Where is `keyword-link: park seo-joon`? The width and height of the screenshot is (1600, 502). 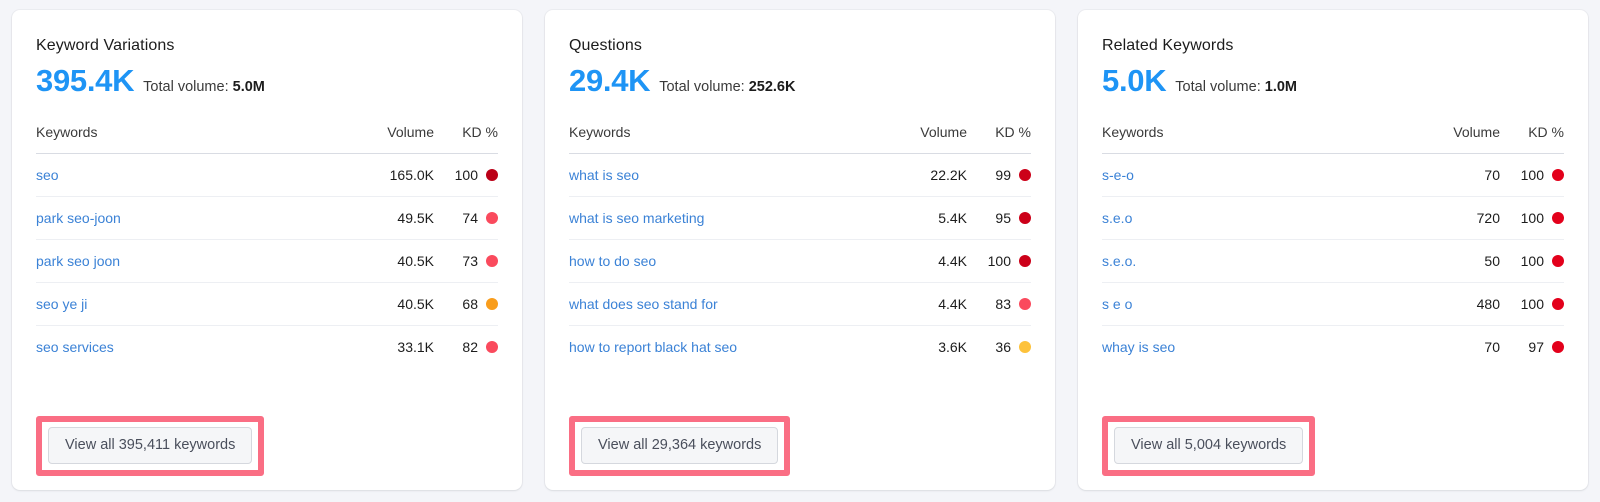 keyword-link: park seo-joon is located at coordinates (78, 218).